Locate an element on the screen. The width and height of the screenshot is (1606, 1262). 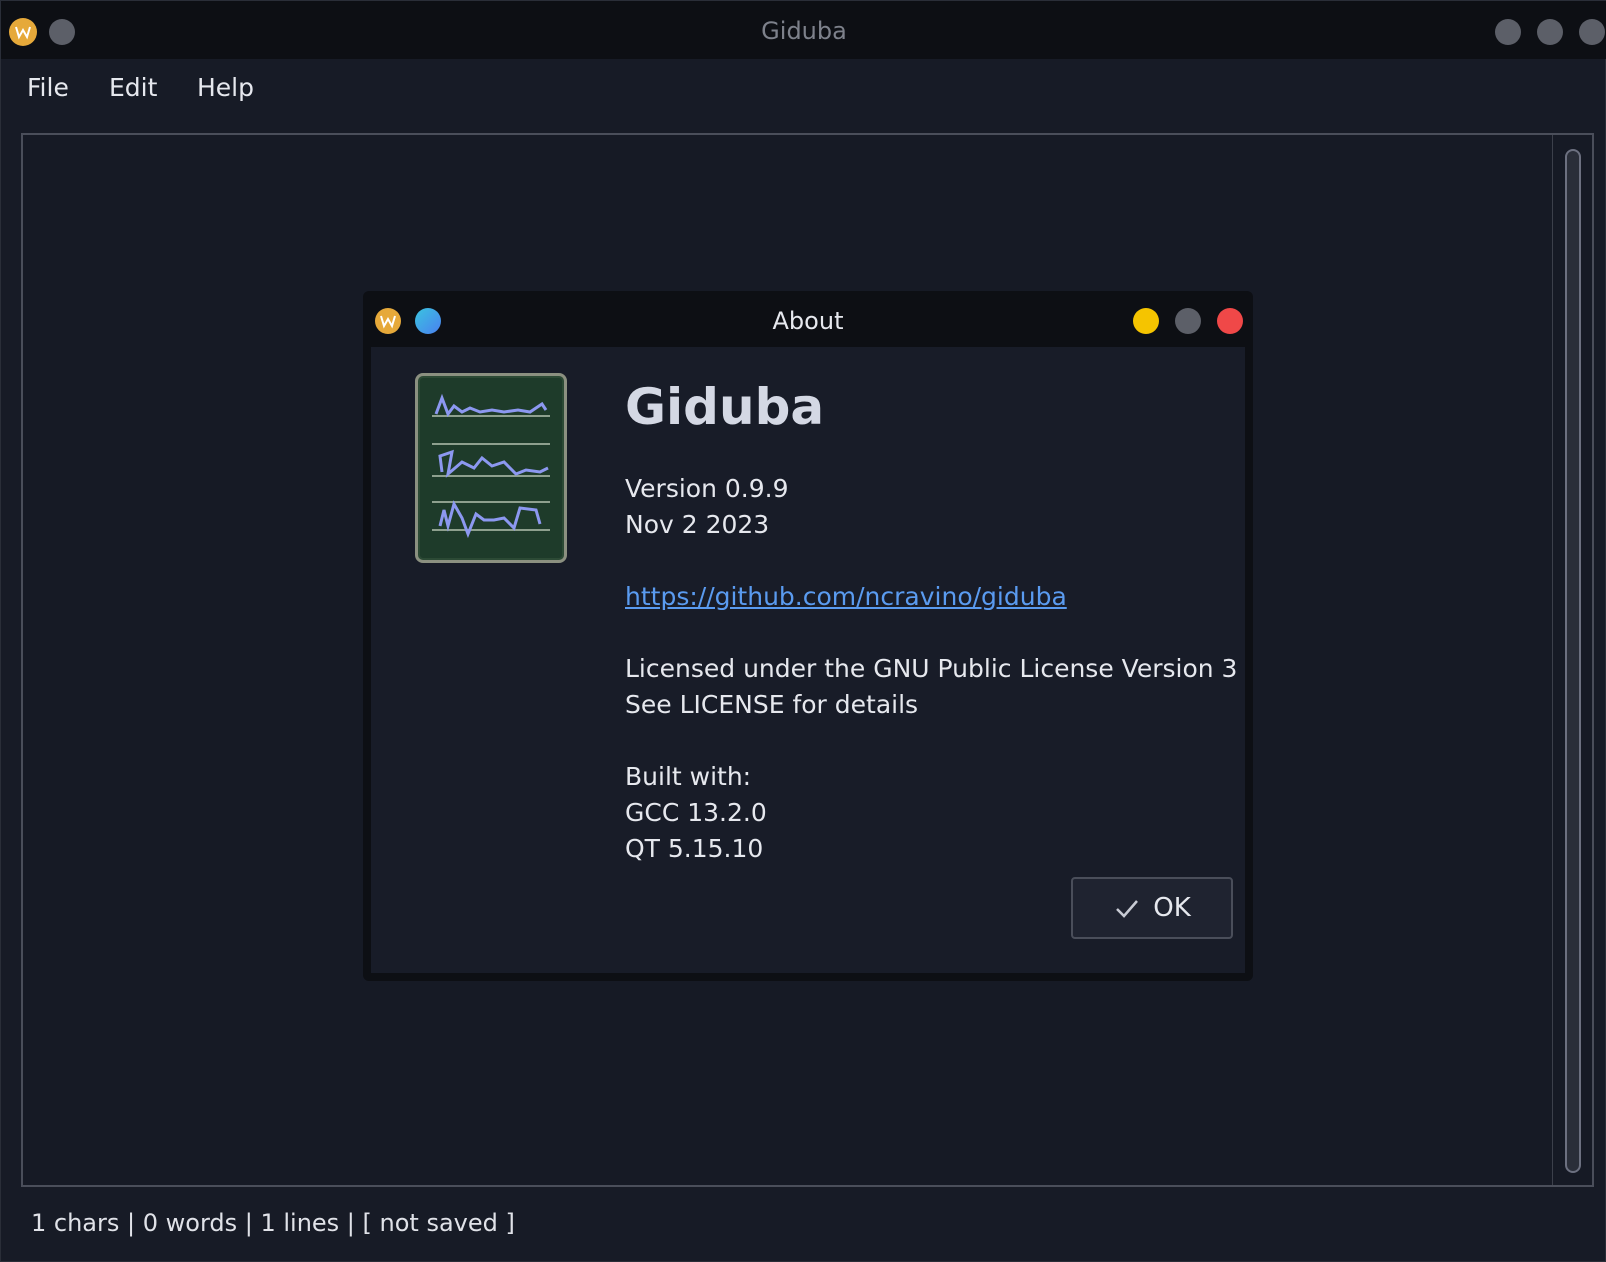
ok-button-label: OK is located at coordinates (1172, 908).